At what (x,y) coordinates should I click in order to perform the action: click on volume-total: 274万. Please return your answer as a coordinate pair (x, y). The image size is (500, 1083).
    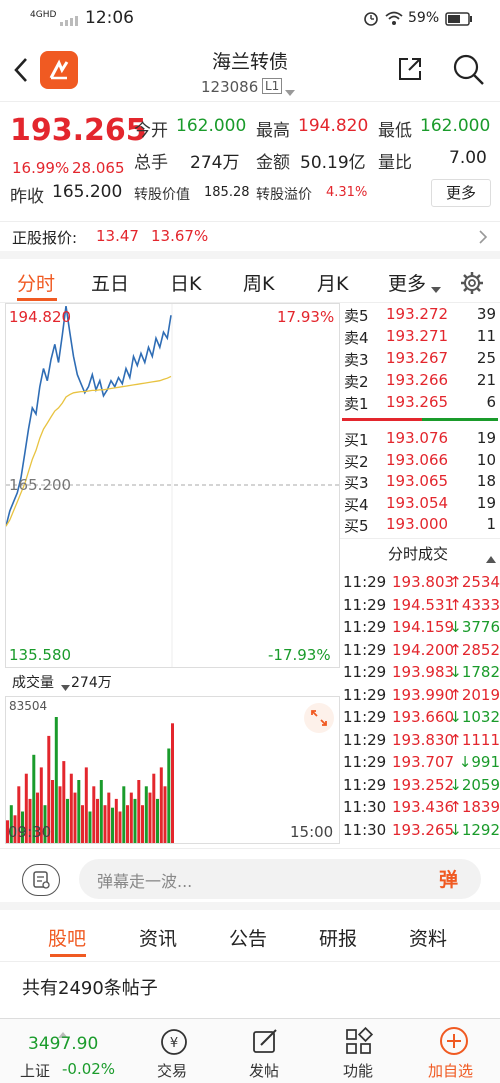
    Looking at the image, I should click on (91, 683).